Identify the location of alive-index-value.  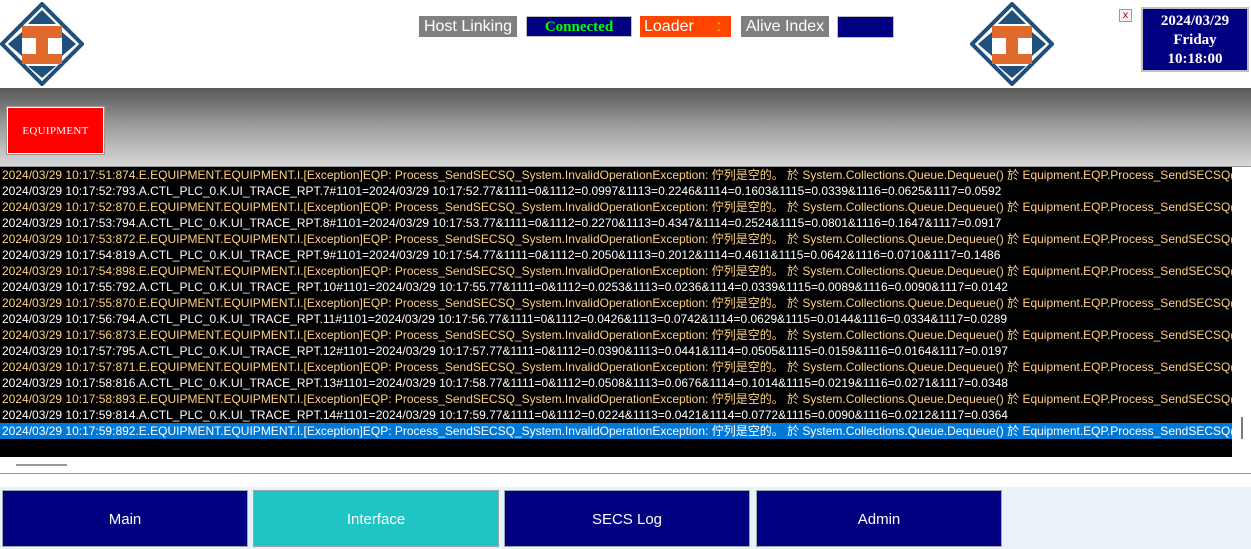
(865, 27).